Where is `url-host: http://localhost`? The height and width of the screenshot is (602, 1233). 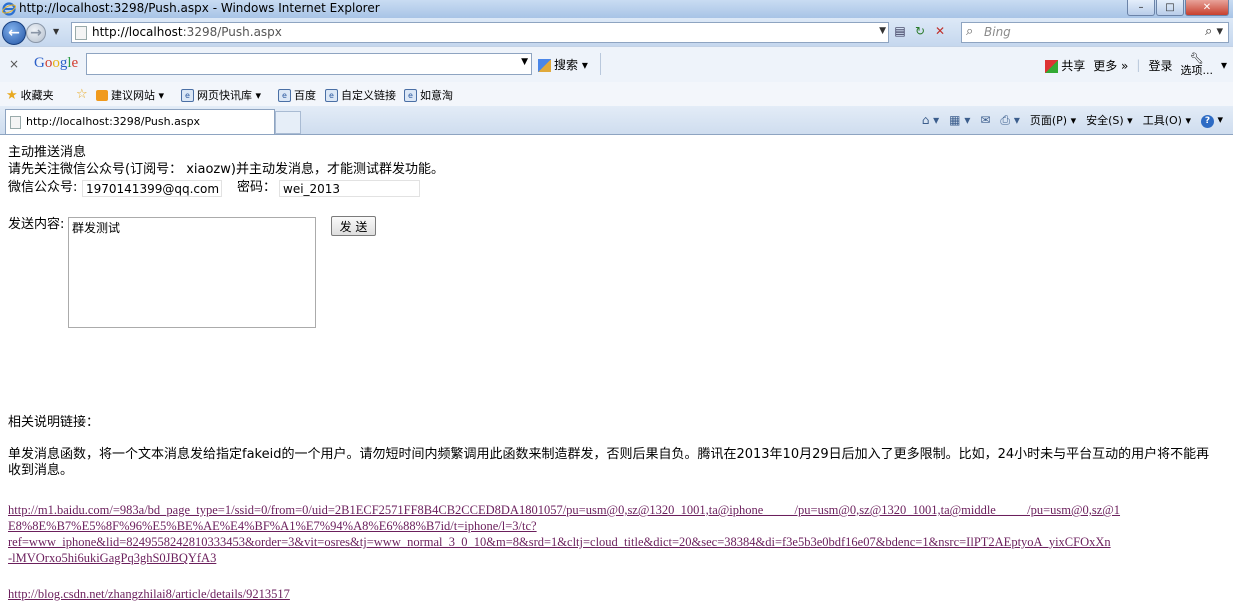 url-host: http://localhost is located at coordinates (137, 32).